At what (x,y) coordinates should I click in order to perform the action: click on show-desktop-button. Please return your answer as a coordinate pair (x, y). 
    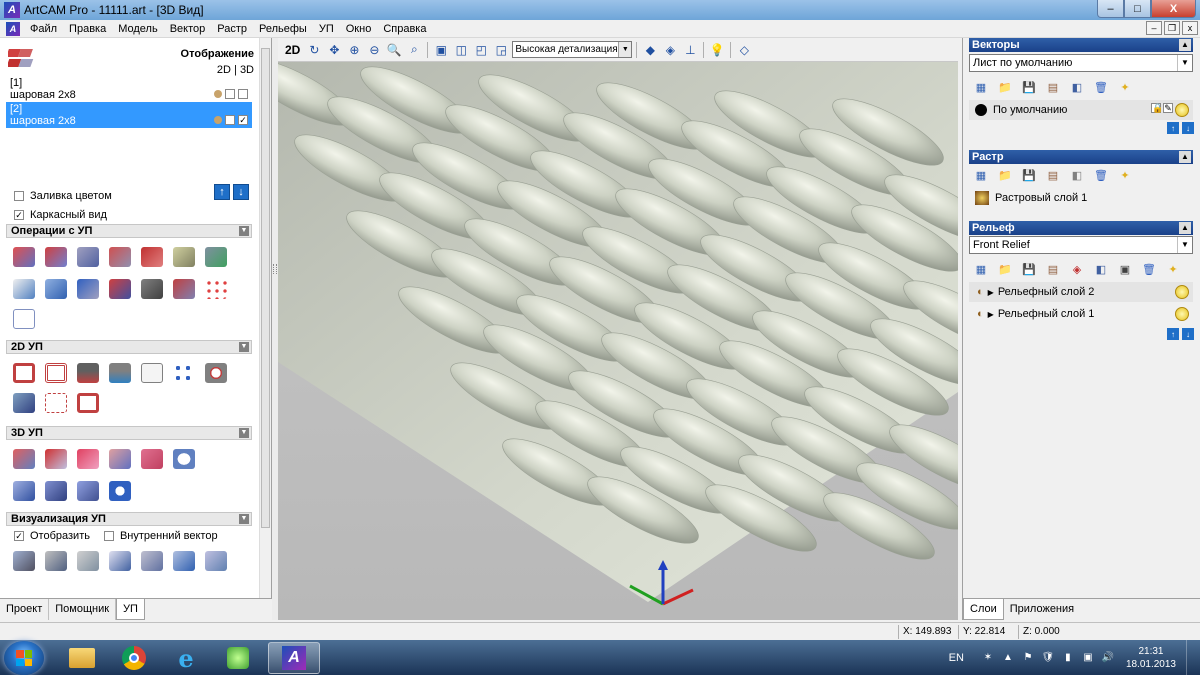
    Looking at the image, I should click on (1193, 657).